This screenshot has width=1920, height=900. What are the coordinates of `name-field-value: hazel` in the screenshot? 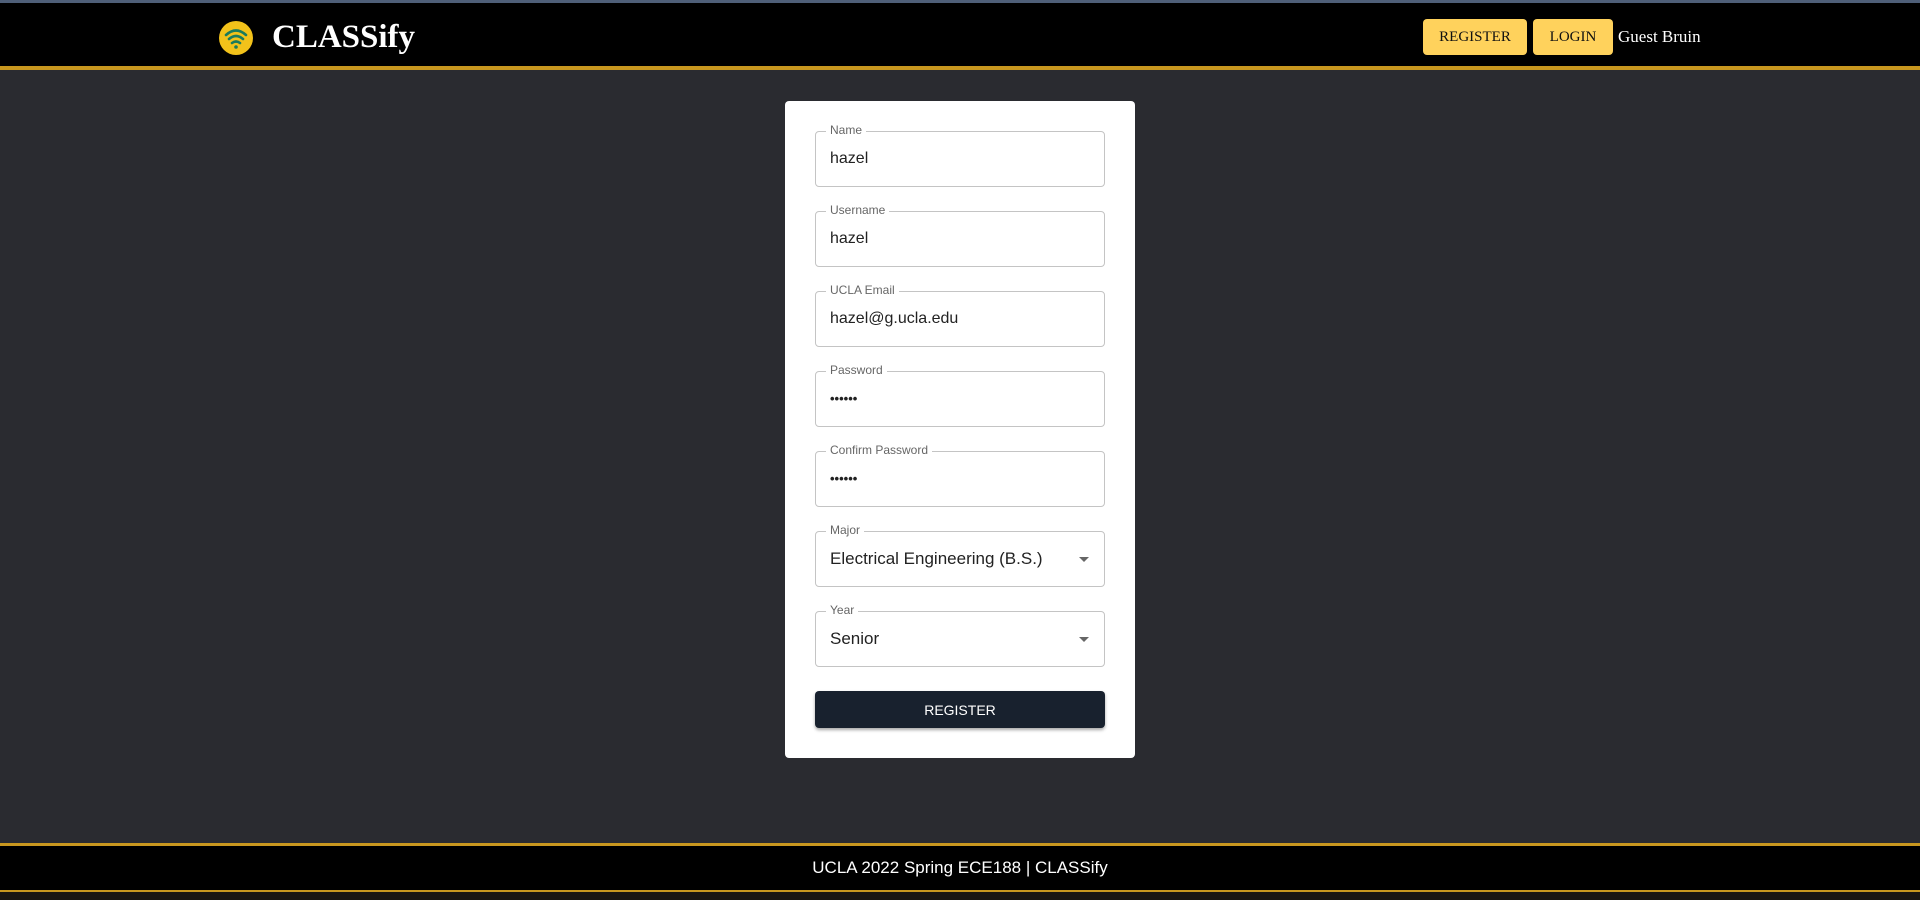 It's located at (849, 159).